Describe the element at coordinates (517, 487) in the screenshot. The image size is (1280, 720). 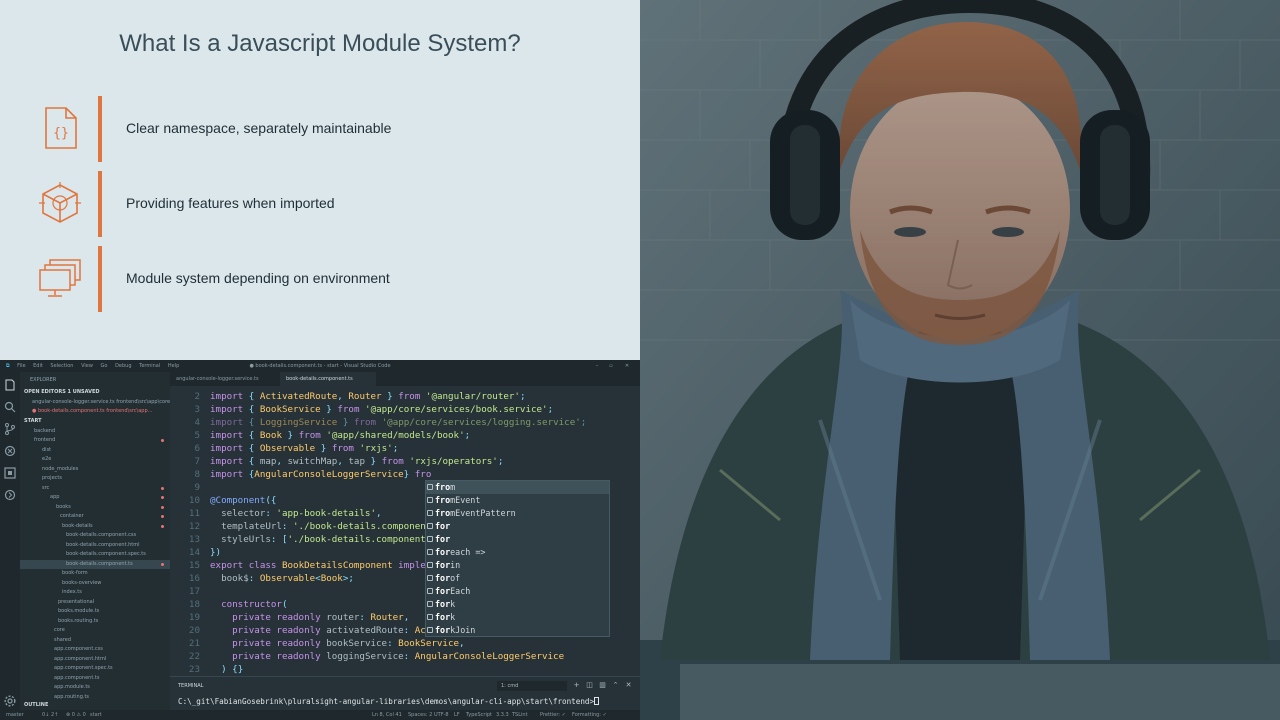
I see `suggestion-item: from` at that location.